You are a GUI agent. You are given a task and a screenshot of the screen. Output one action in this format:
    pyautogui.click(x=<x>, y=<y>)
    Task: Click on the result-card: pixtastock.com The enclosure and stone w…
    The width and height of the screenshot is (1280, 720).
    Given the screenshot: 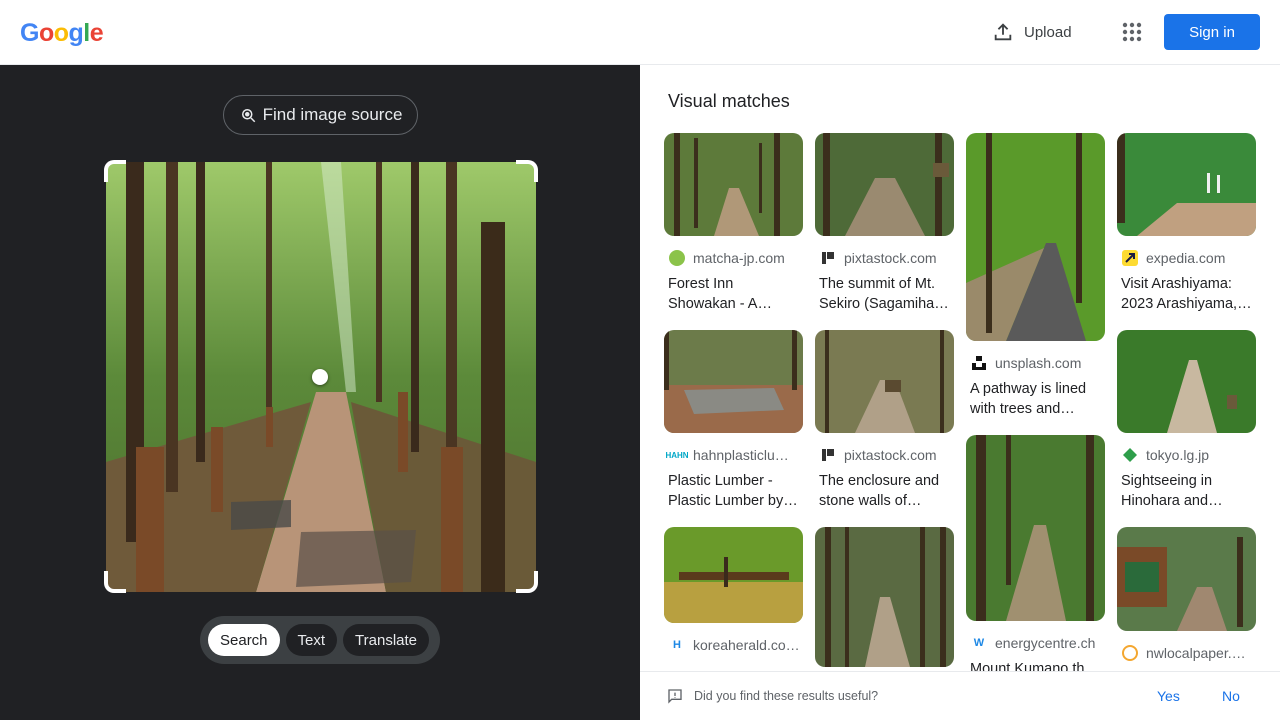 What is the action you would take?
    pyautogui.click(x=884, y=420)
    